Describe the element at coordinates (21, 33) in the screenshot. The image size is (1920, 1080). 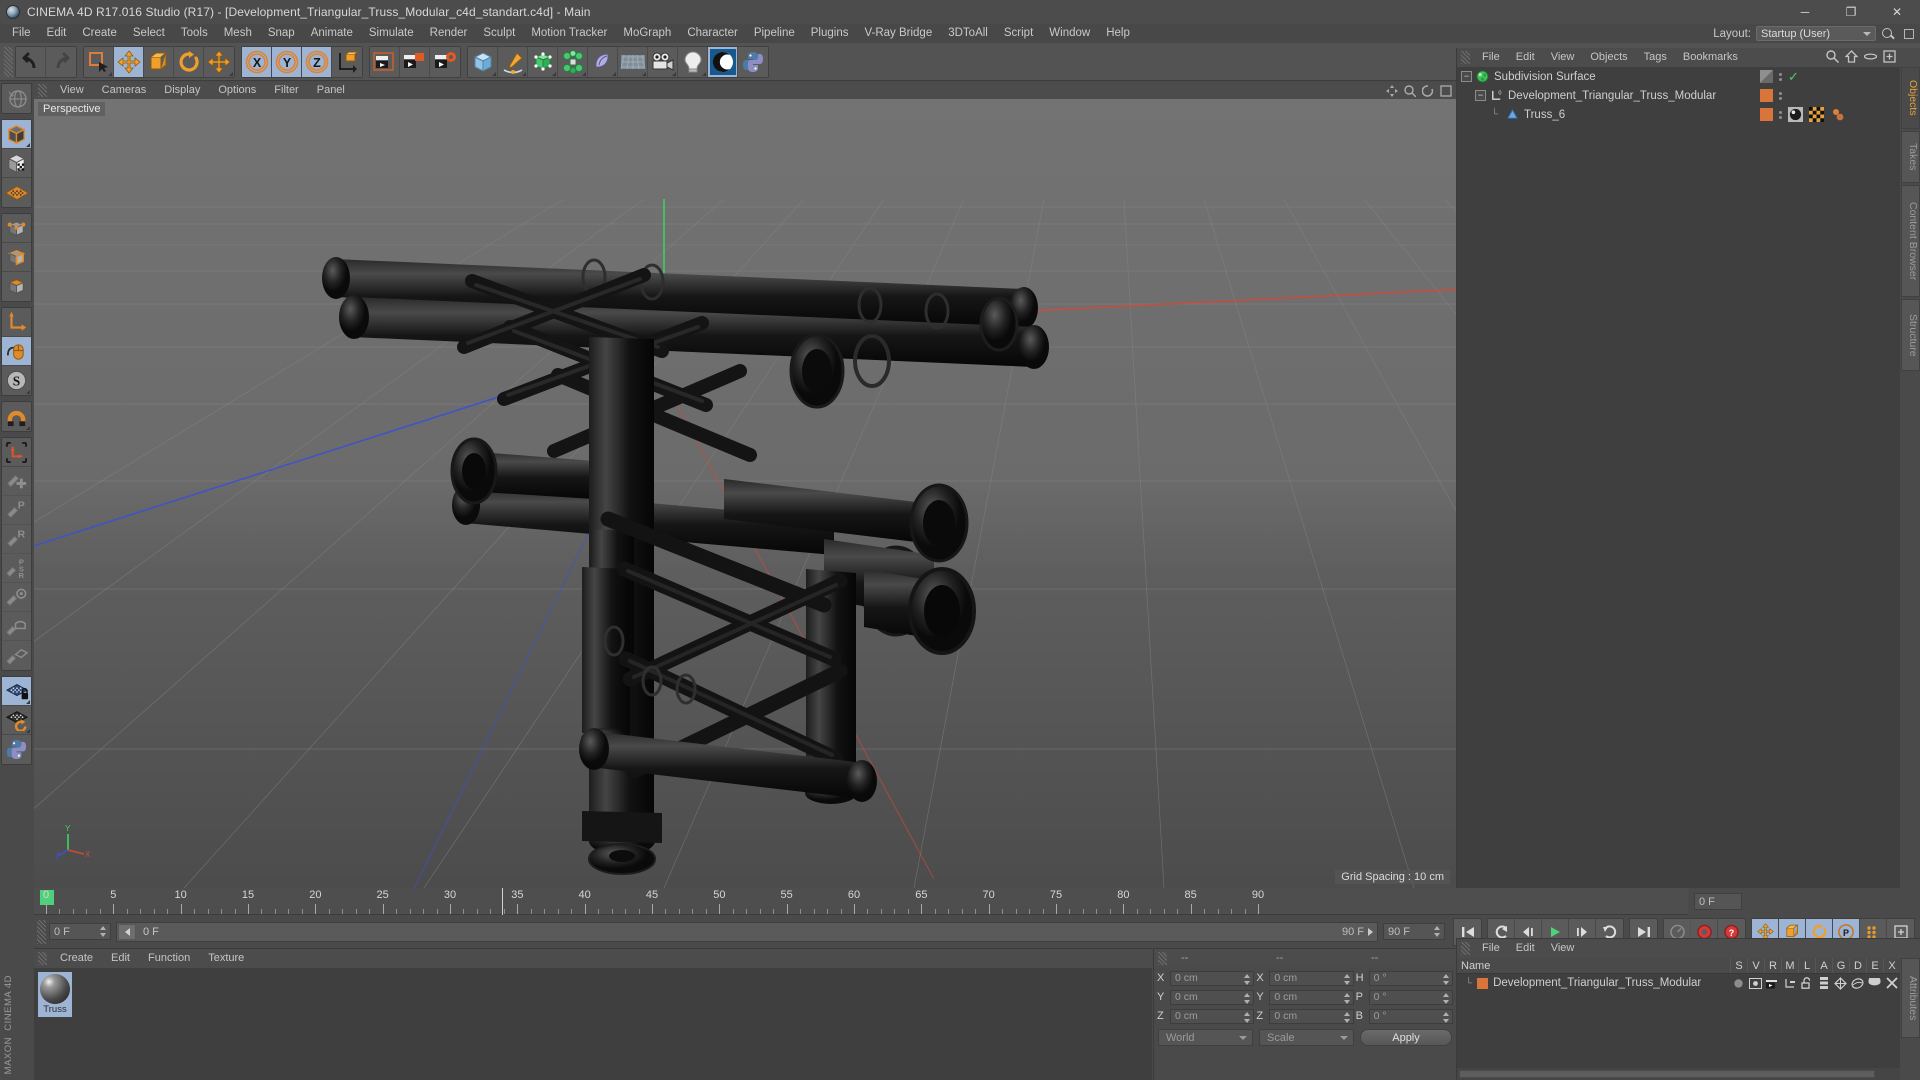
I see `menu-file: File` at that location.